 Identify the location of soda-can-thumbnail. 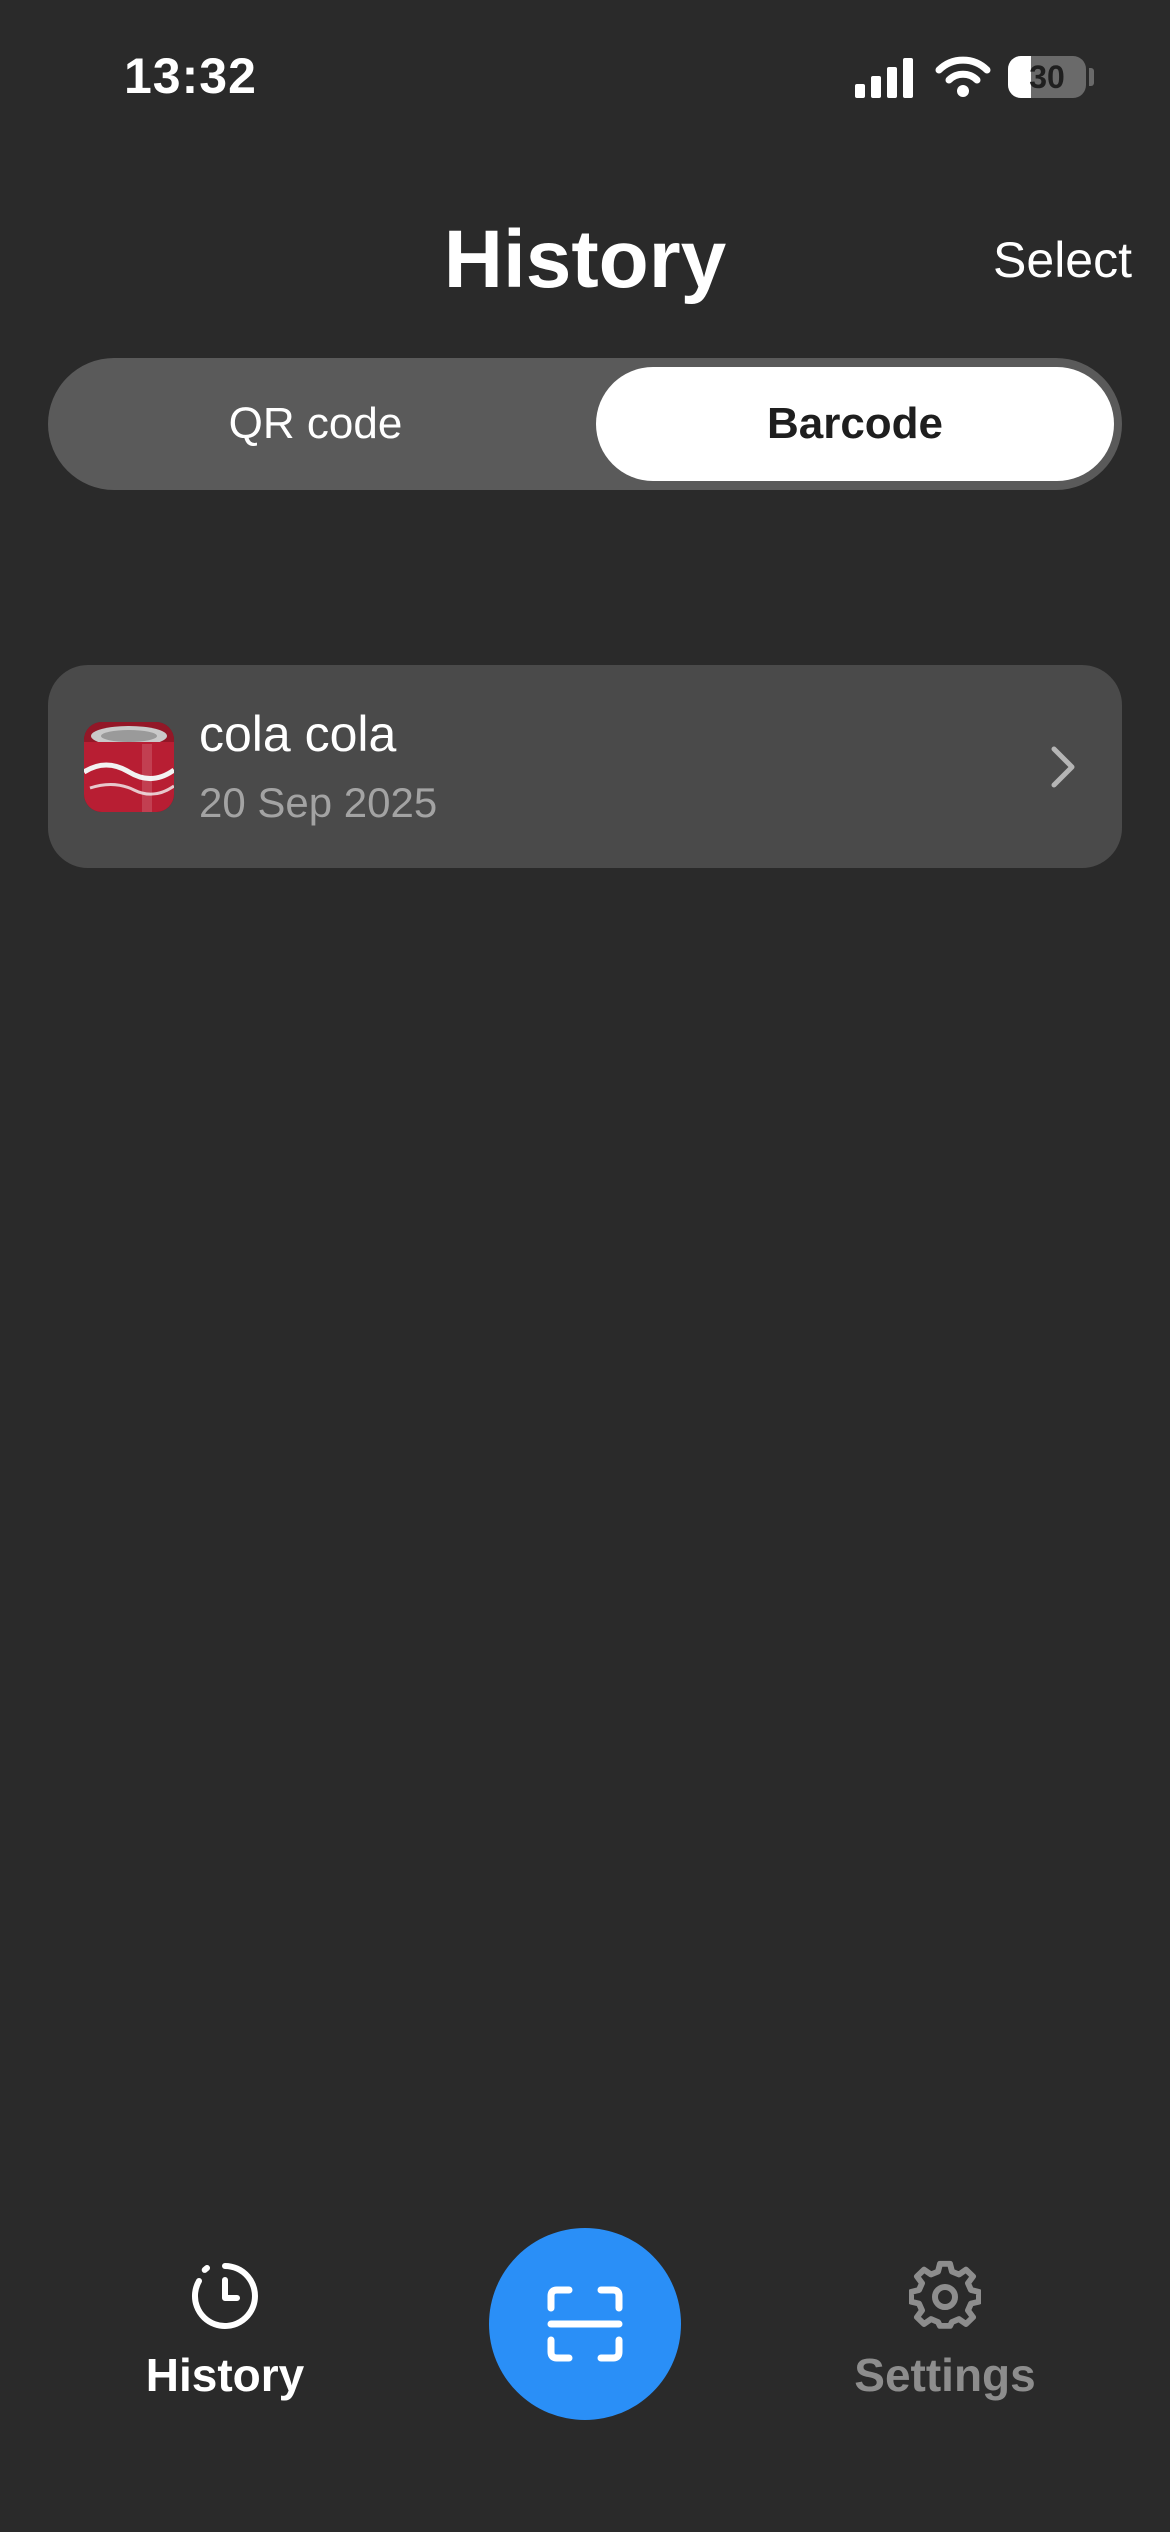
(129, 767).